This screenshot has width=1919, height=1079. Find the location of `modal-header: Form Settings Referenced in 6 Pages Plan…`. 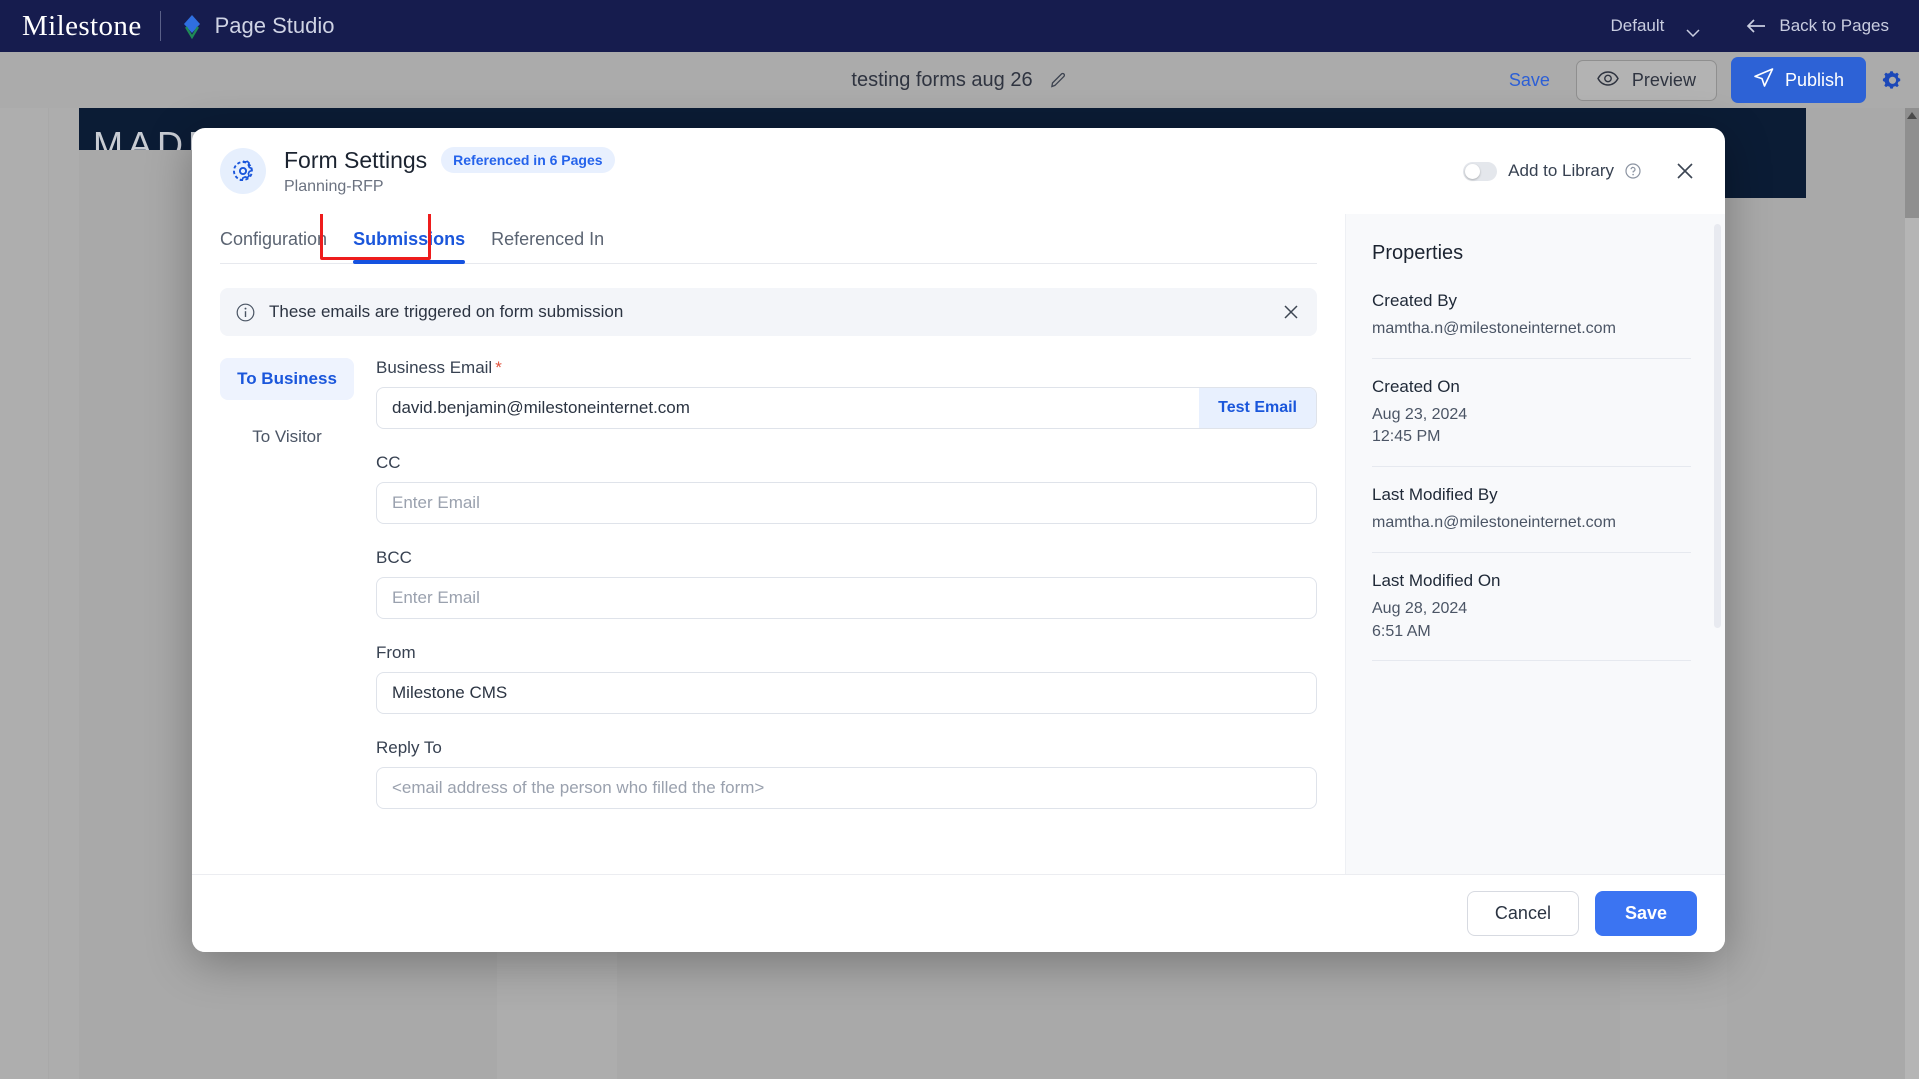

modal-header: Form Settings Referenced in 6 Pages Plan… is located at coordinates (958, 171).